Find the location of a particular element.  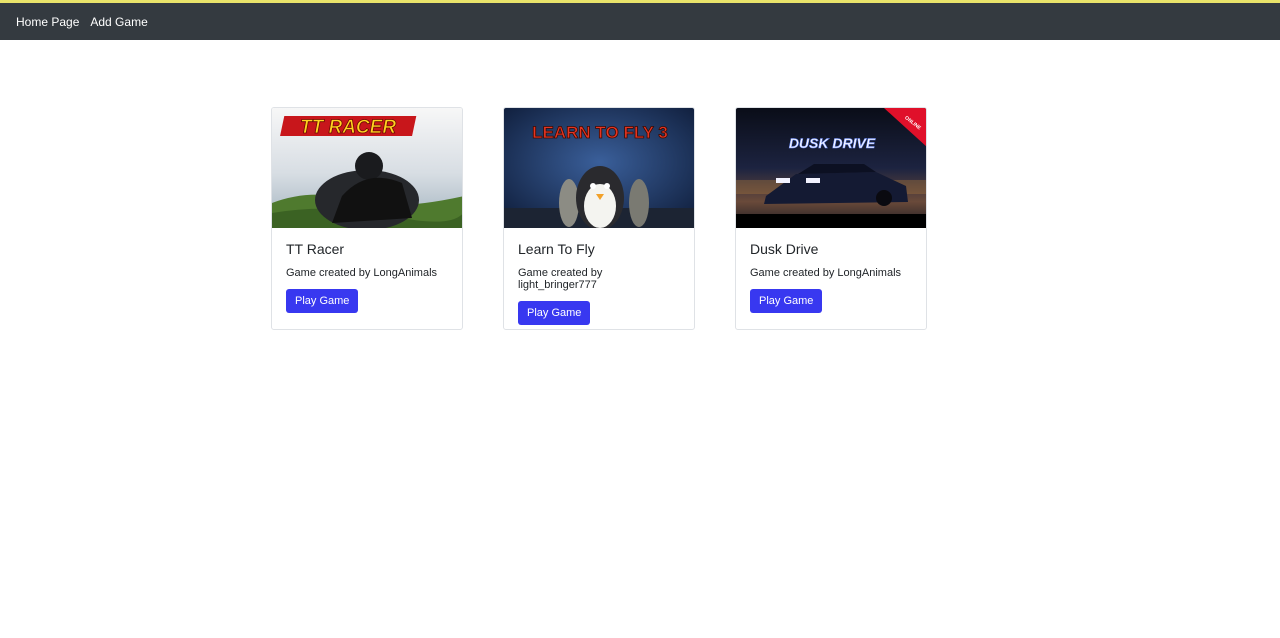

nav-add-game: Add Game is located at coordinates (118, 22).